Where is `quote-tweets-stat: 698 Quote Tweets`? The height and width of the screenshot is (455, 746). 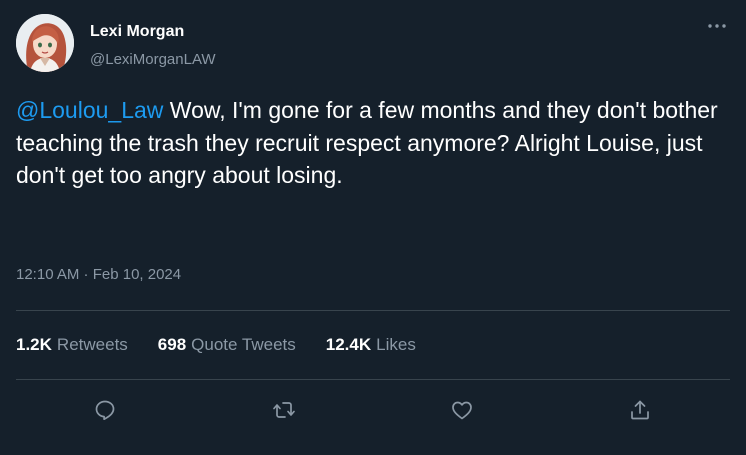 quote-tweets-stat: 698 Quote Tweets is located at coordinates (227, 345).